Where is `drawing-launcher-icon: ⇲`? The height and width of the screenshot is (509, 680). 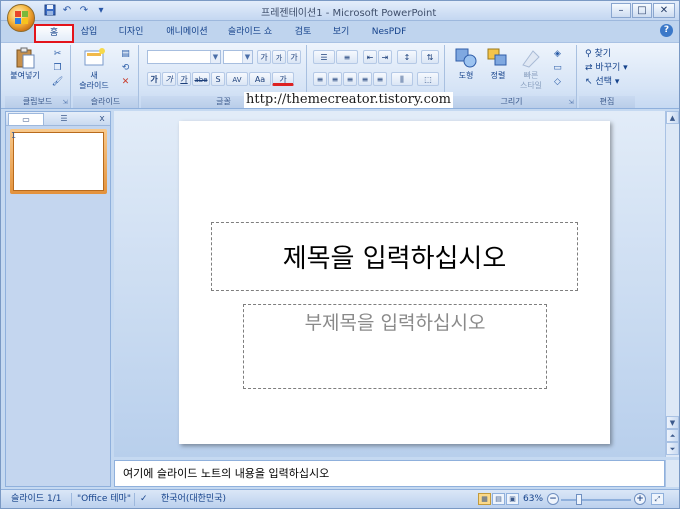 drawing-launcher-icon: ⇲ is located at coordinates (571, 103).